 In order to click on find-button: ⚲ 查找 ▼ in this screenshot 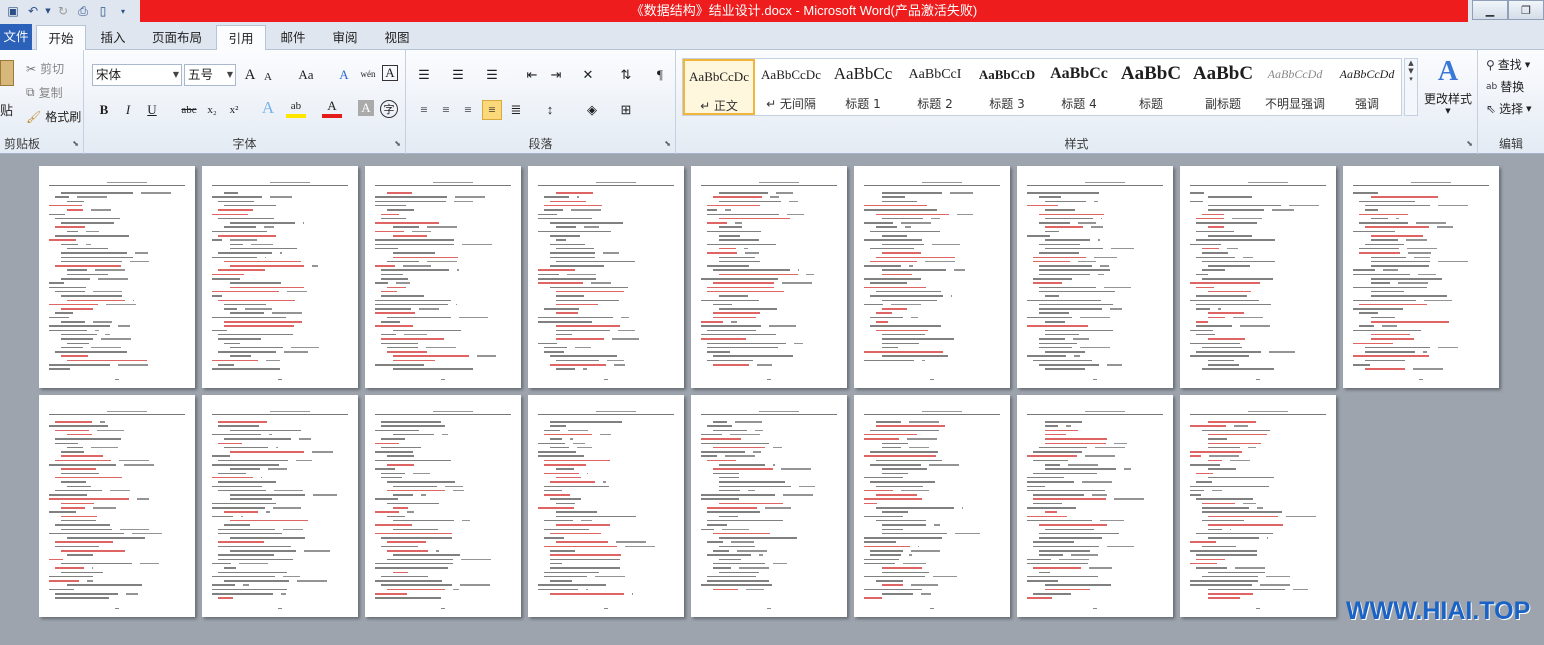, I will do `click(1508, 64)`.